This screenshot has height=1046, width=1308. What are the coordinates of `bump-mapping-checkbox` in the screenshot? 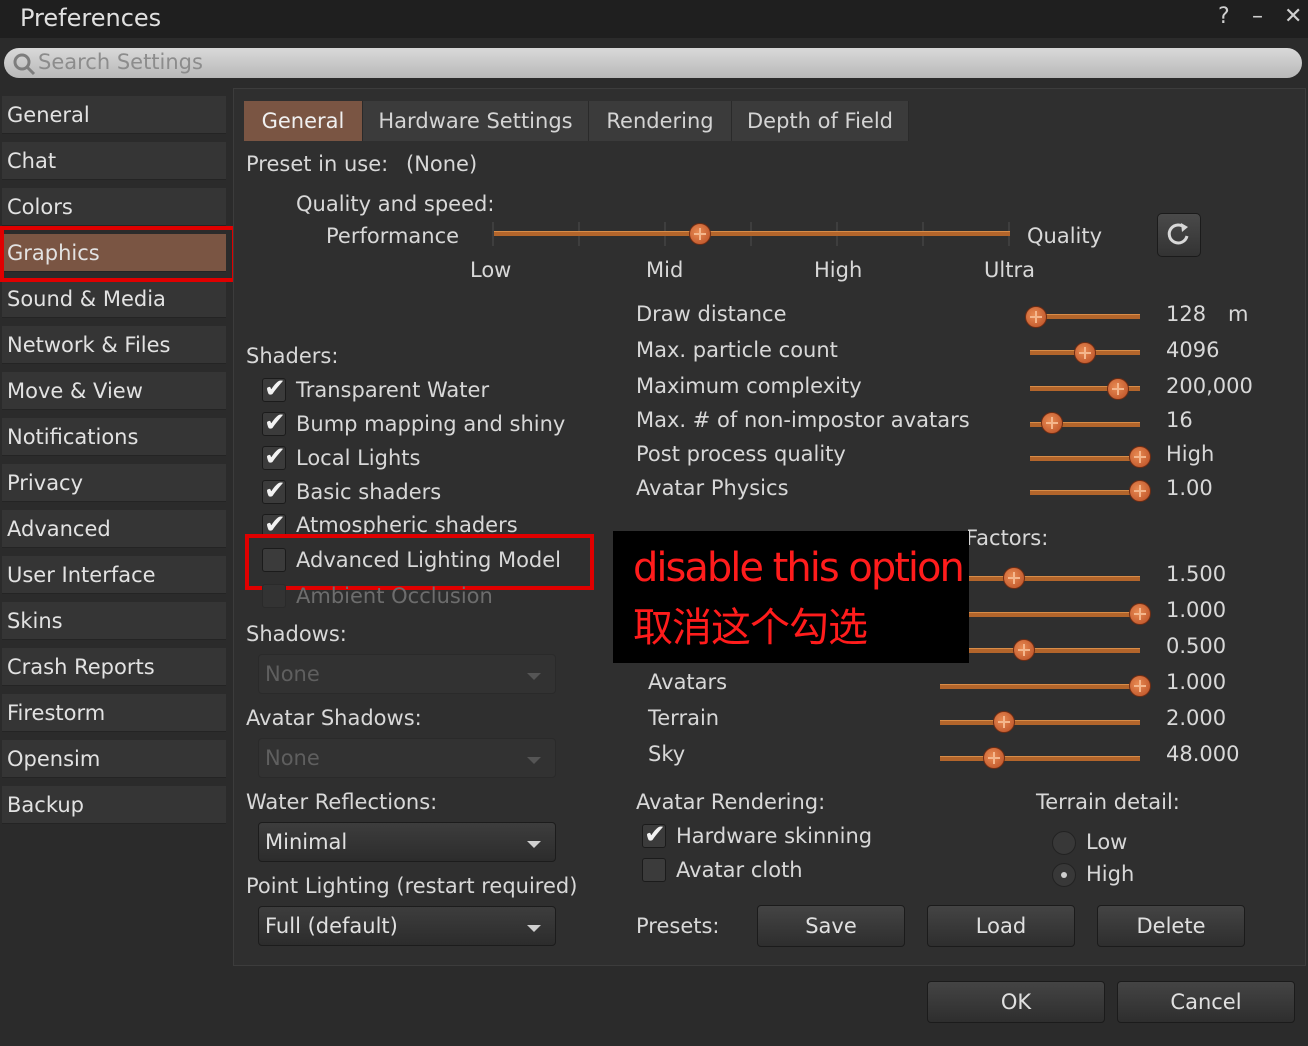 It's located at (274, 423).